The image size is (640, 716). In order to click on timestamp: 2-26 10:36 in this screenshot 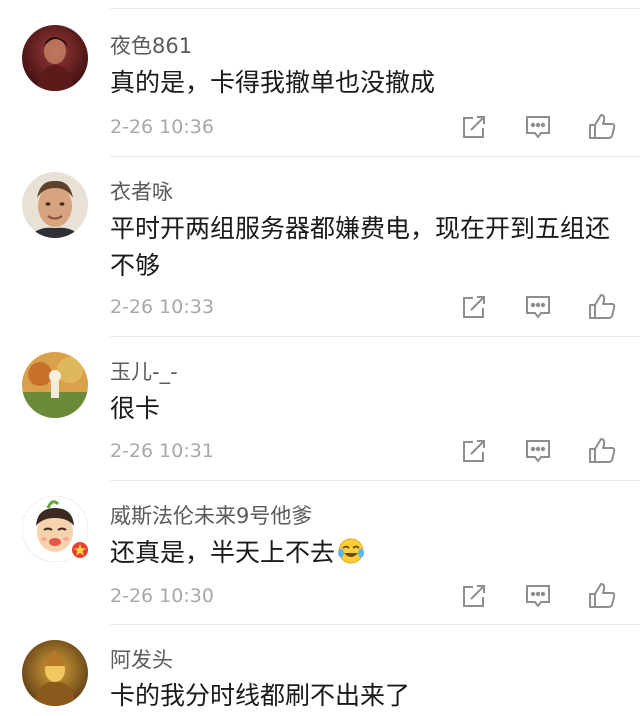, I will do `click(162, 127)`.